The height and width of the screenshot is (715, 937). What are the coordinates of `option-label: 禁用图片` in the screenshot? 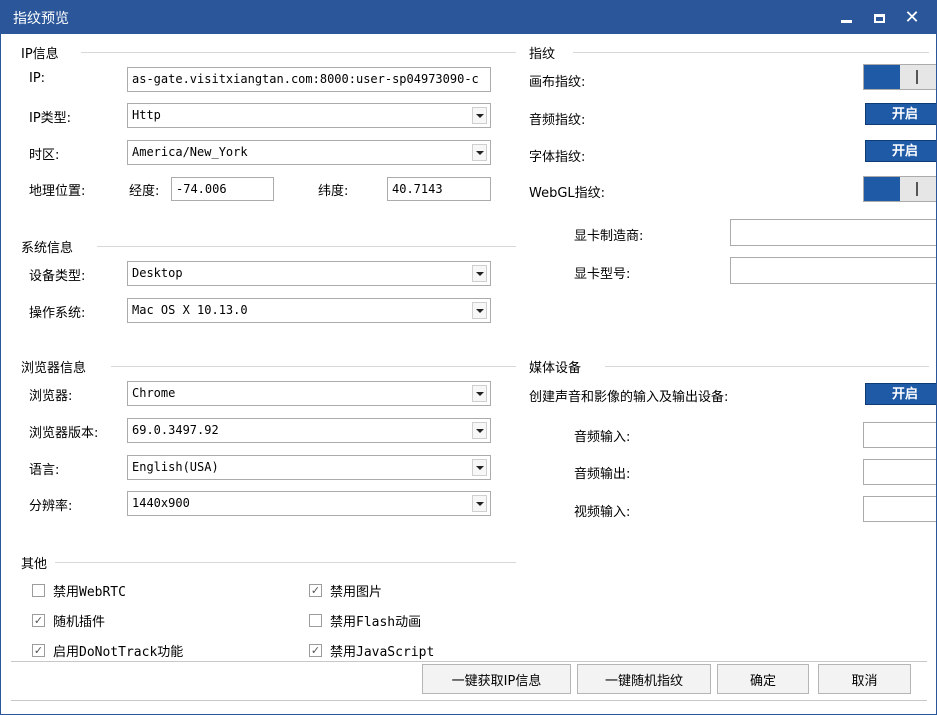 It's located at (356, 592).